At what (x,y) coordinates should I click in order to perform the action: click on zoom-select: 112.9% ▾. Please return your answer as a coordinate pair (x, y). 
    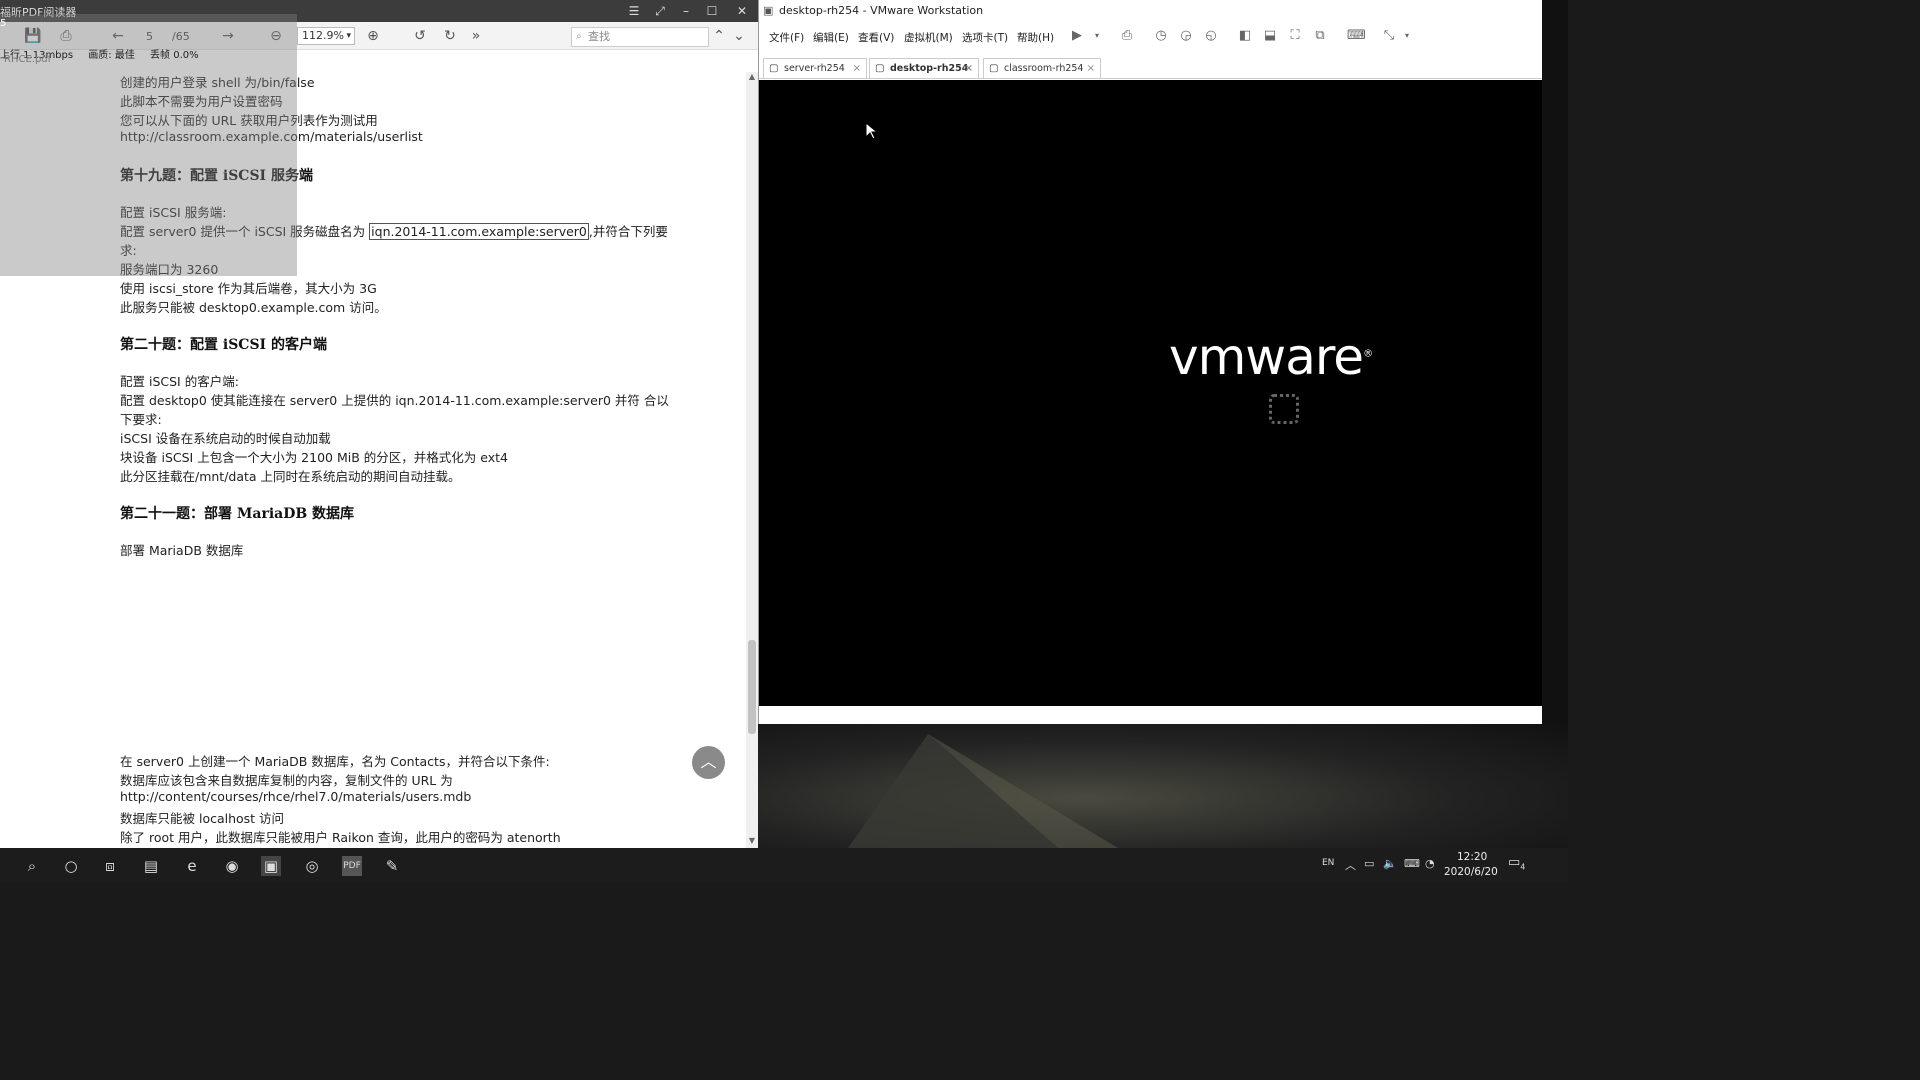
    Looking at the image, I should click on (326, 36).